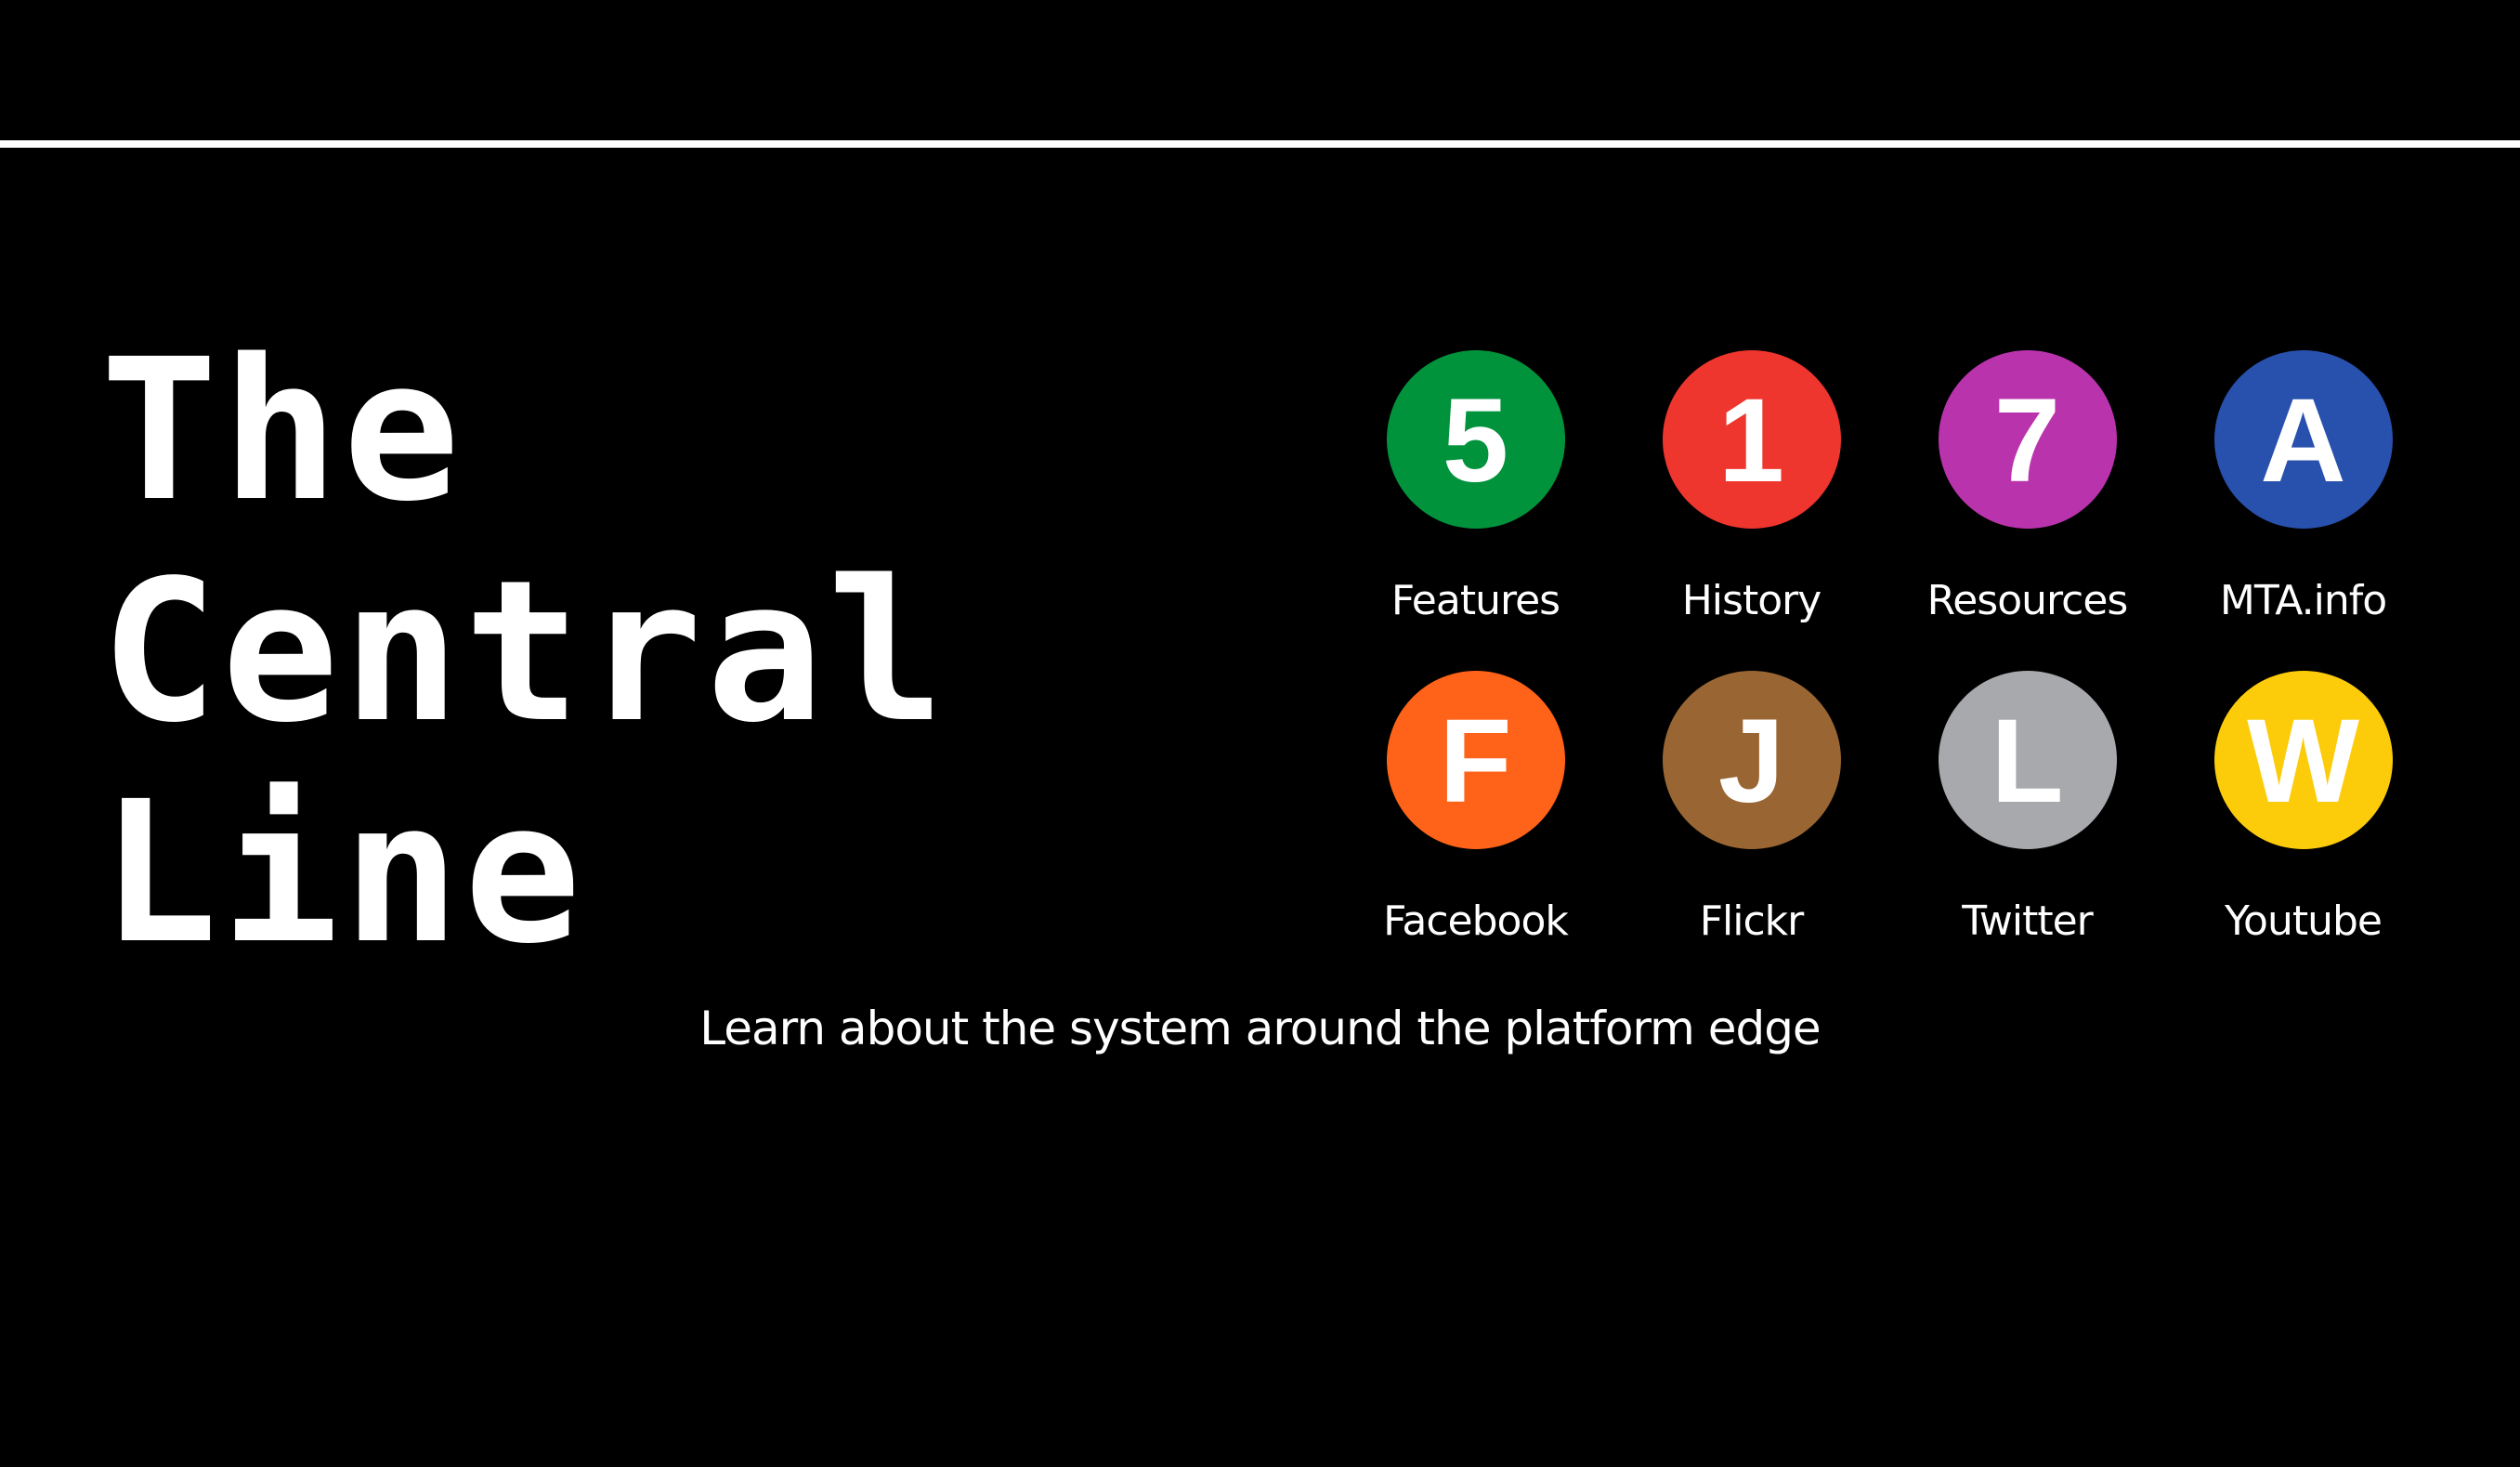 The width and height of the screenshot is (2520, 1467). I want to click on route-7-bullet-icon: 7, so click(2027, 439).